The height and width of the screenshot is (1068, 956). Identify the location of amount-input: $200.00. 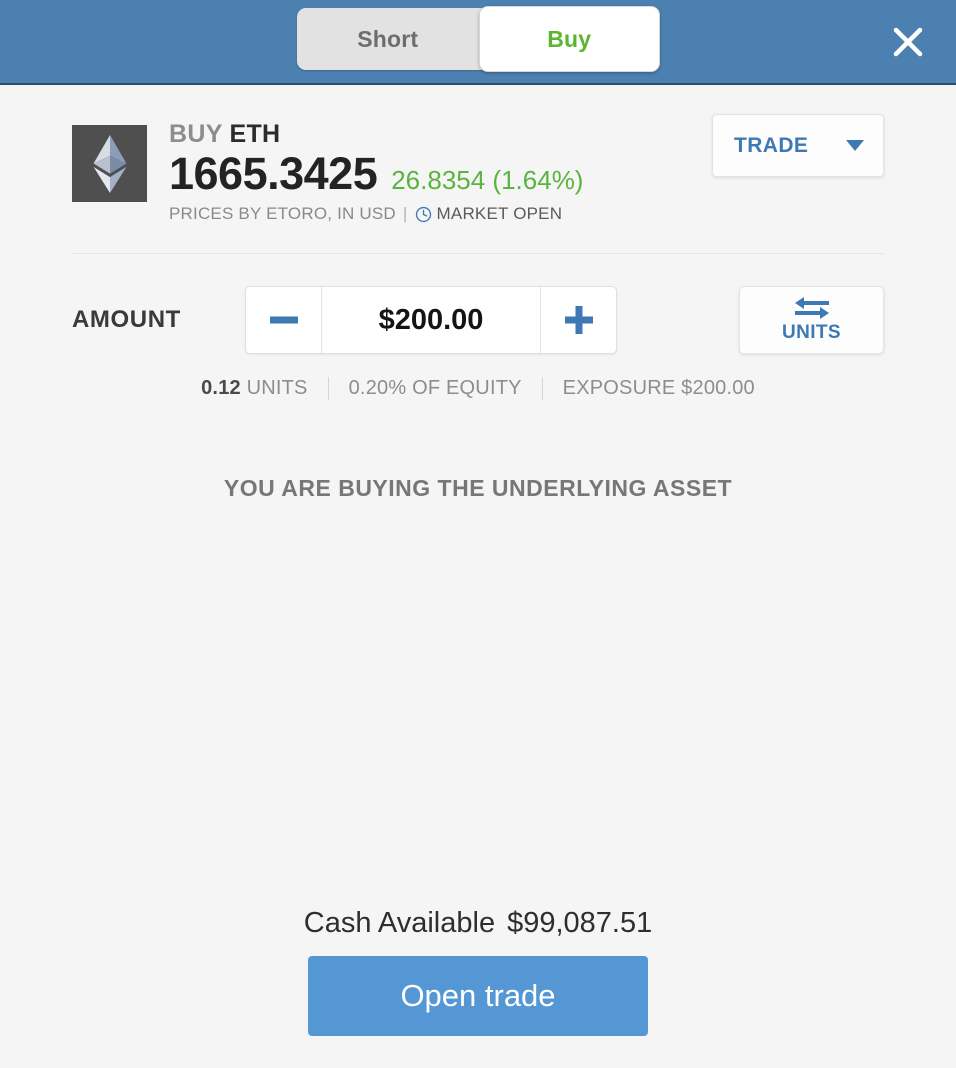
(431, 320).